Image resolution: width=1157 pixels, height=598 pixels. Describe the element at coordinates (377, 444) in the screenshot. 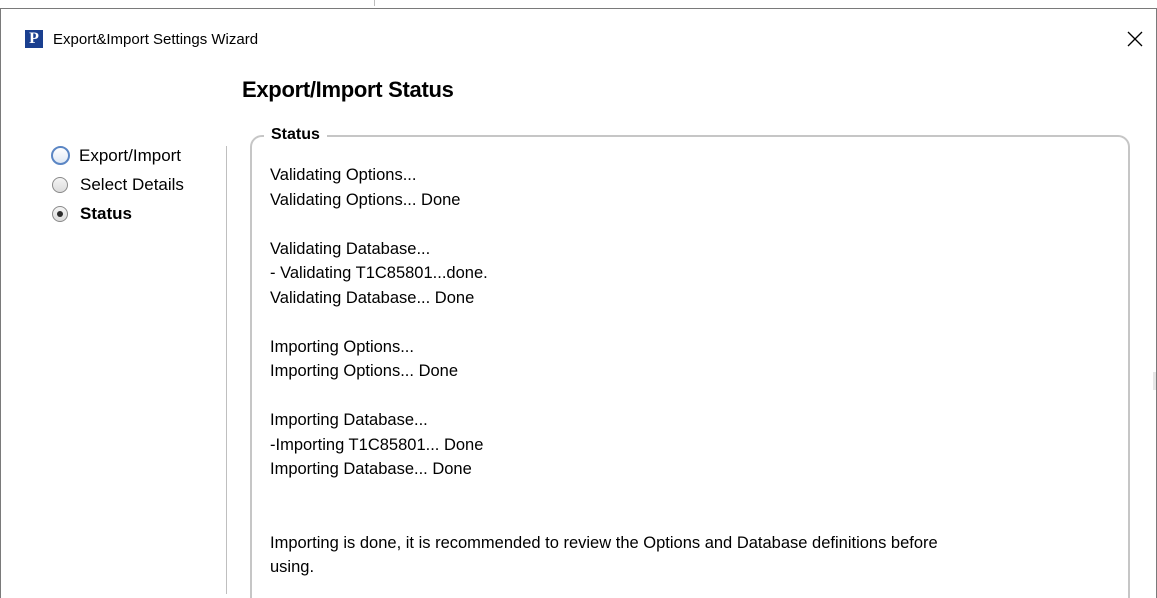

I see `log-line: -Importing T1C85801... Done` at that location.